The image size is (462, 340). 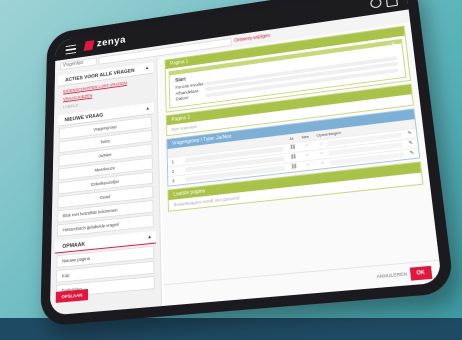 I want to click on dialog-footer: ANNULEREN OK, so click(x=303, y=283).